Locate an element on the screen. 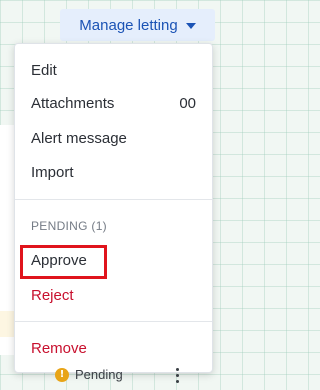 This screenshot has width=320, height=390. menu-item-attachments: Attachments 00 is located at coordinates (113, 104).